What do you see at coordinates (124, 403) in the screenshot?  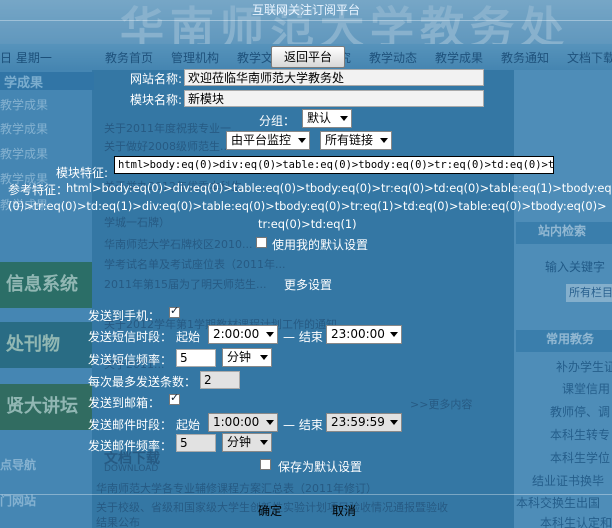 I see `send-to-mail-label: 发送到邮箱：` at bounding box center [124, 403].